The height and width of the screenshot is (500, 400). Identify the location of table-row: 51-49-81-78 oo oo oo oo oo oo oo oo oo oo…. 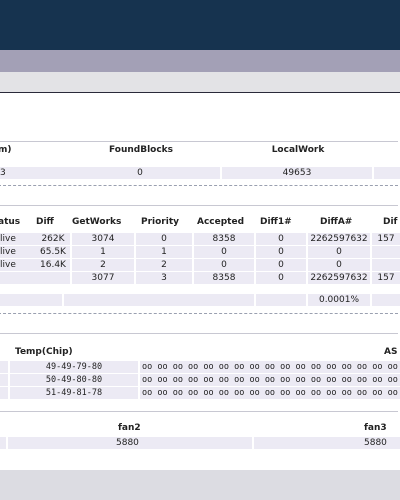
(200, 393).